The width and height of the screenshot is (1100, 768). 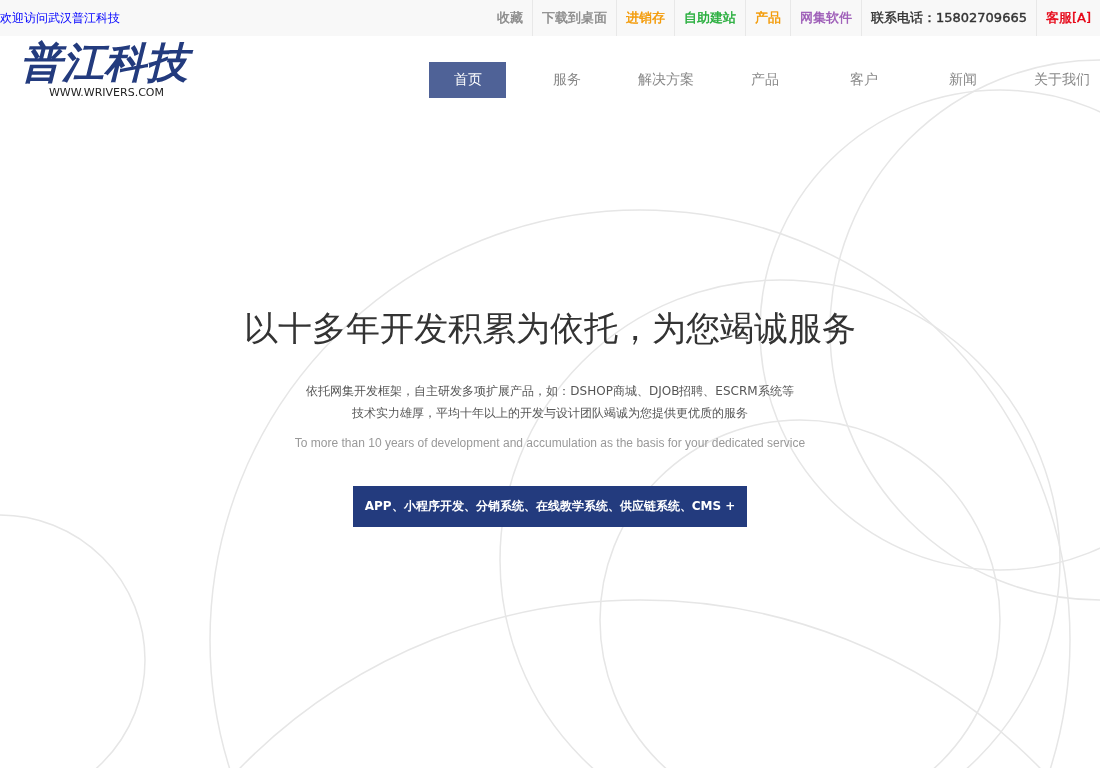 What do you see at coordinates (962, 80) in the screenshot?
I see `nav-item: 新闻` at bounding box center [962, 80].